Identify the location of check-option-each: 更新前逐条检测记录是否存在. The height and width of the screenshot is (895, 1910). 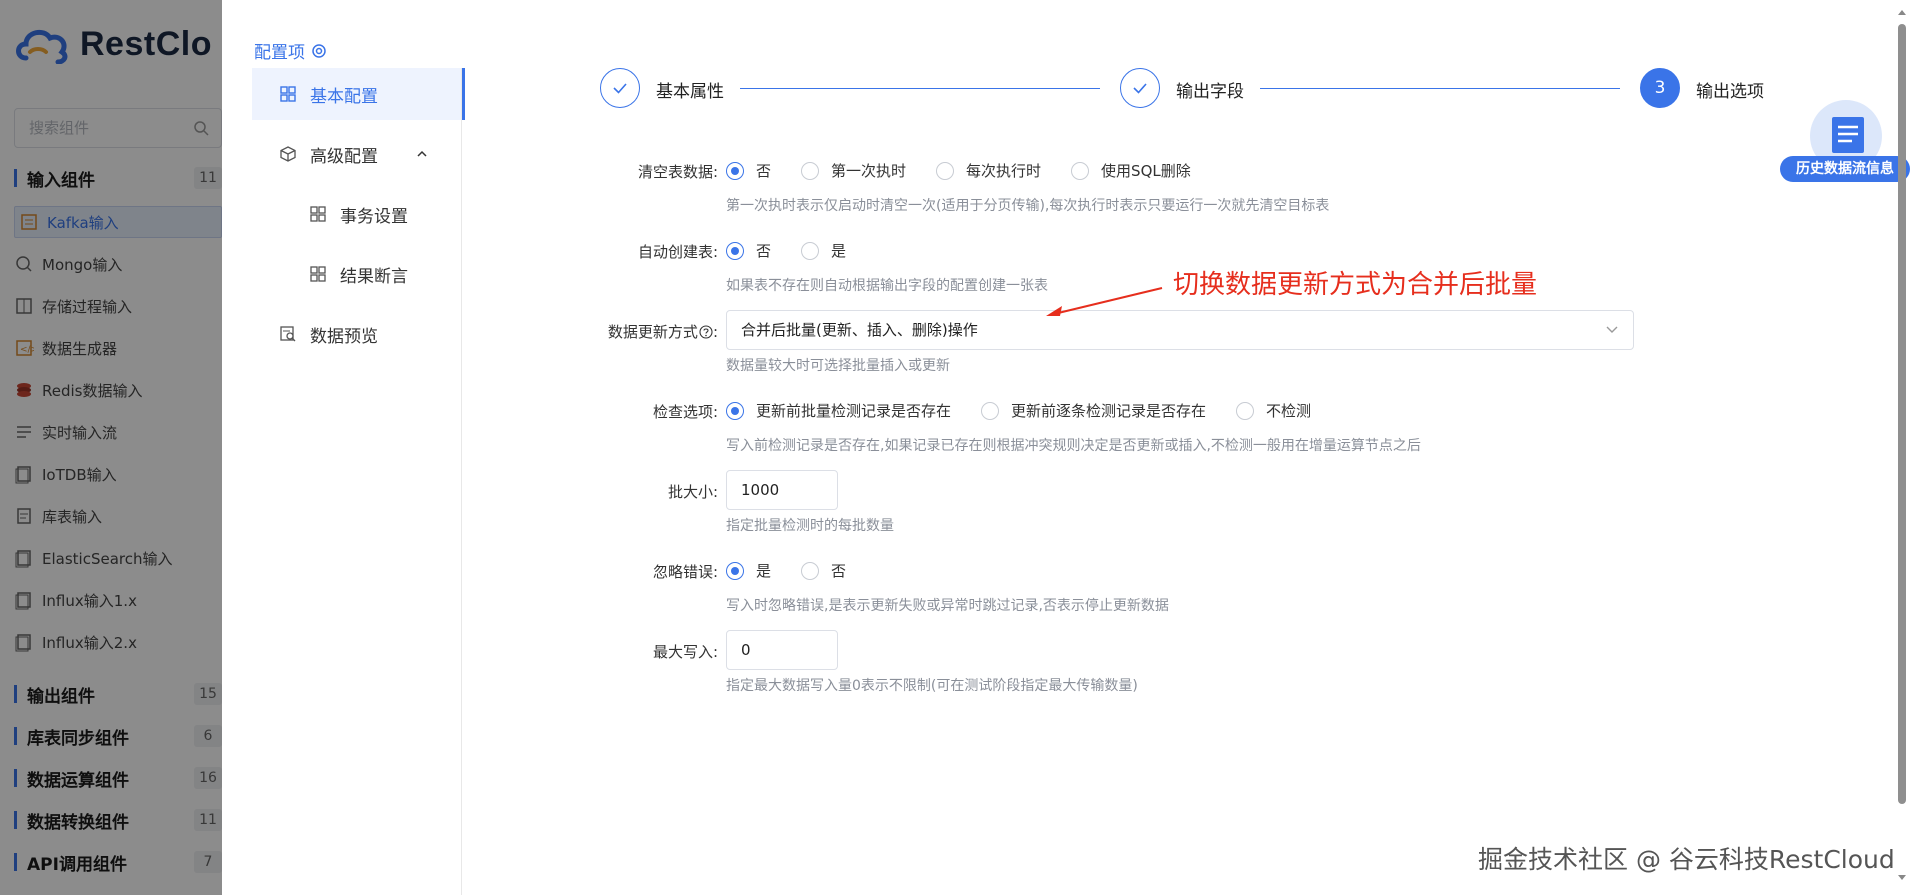
(1093, 410).